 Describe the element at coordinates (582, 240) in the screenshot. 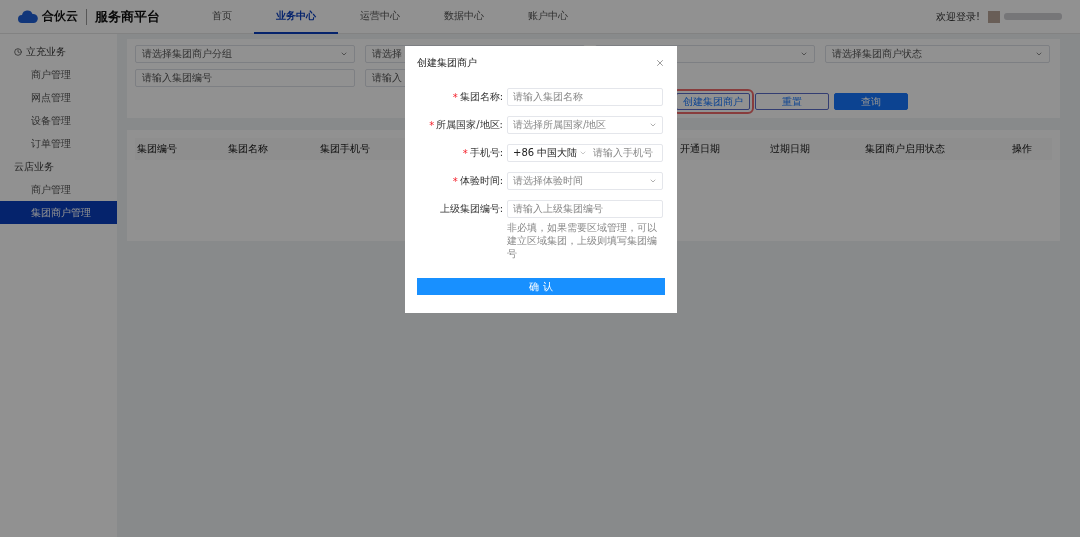

I see `field-hint: 非必填，如果需要区域管理，可以建立区域集团，上级则填写集团编号` at that location.